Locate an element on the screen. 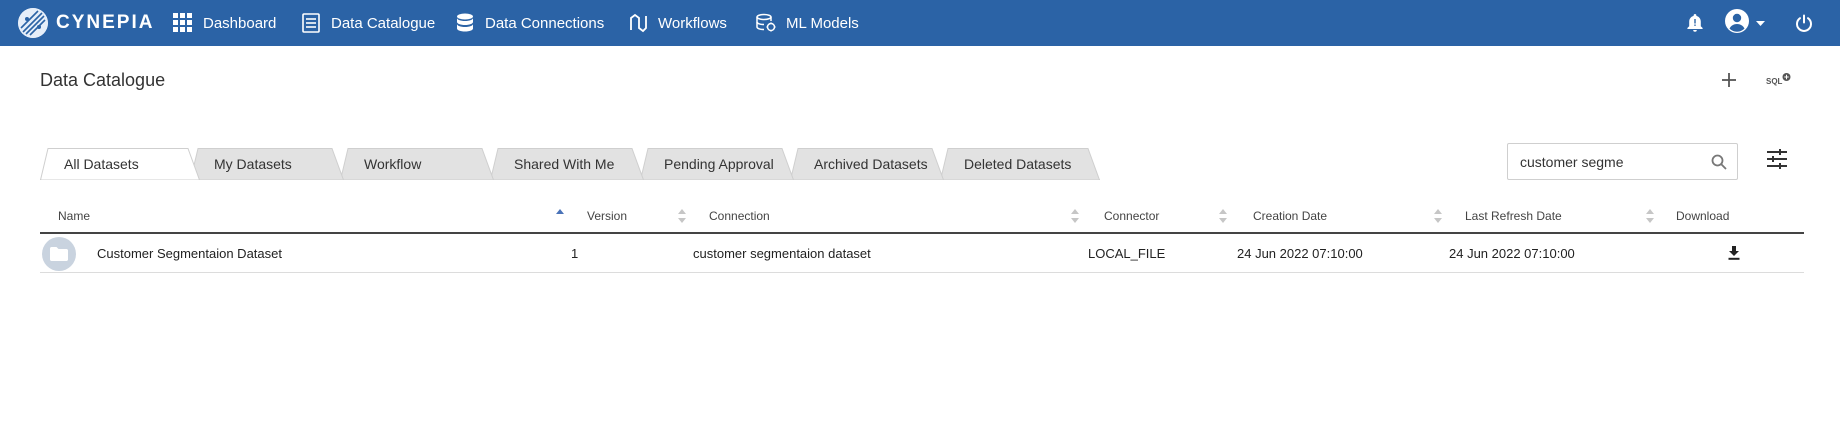  download-icon is located at coordinates (1734, 253).